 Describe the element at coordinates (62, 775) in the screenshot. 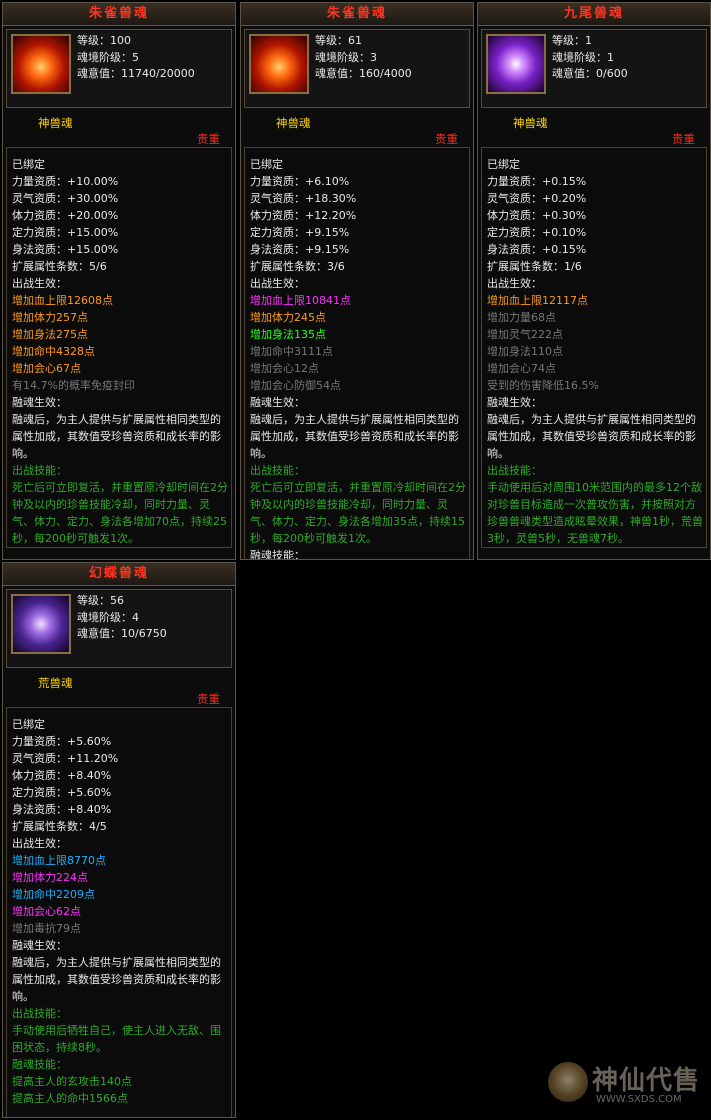

I see `stat-row-con: 体力资质：+8.40%` at that location.